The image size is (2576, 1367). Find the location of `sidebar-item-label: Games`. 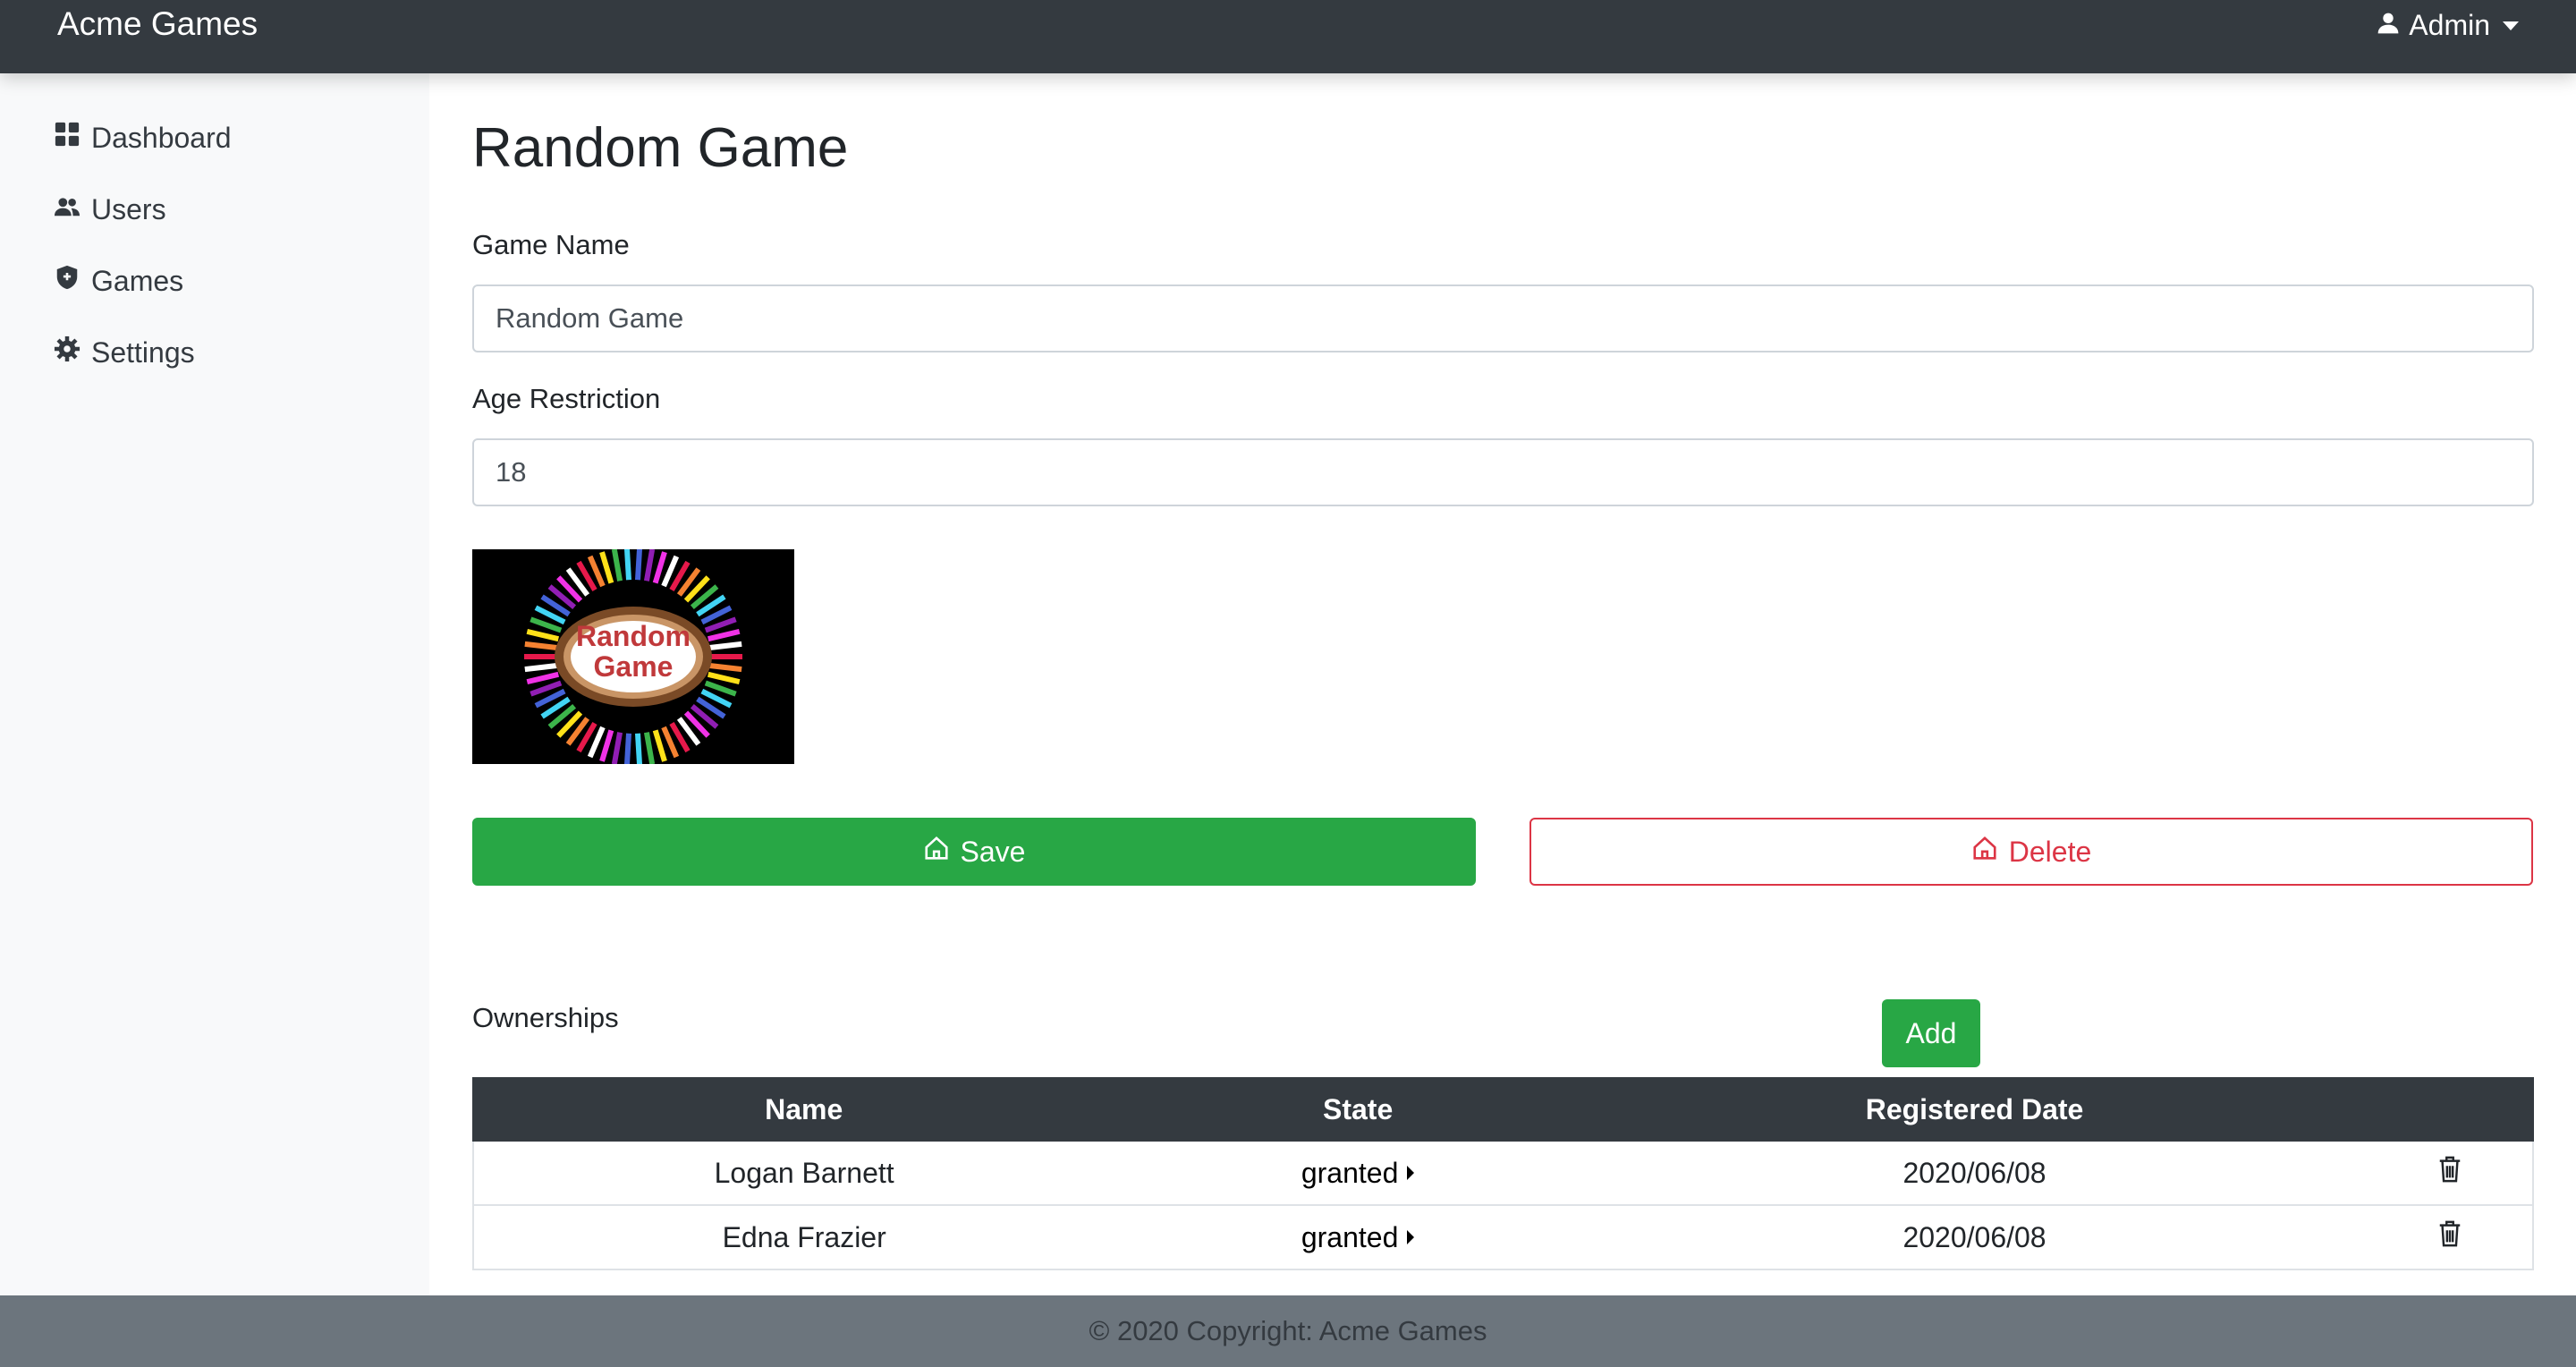

sidebar-item-label: Games is located at coordinates (137, 281).